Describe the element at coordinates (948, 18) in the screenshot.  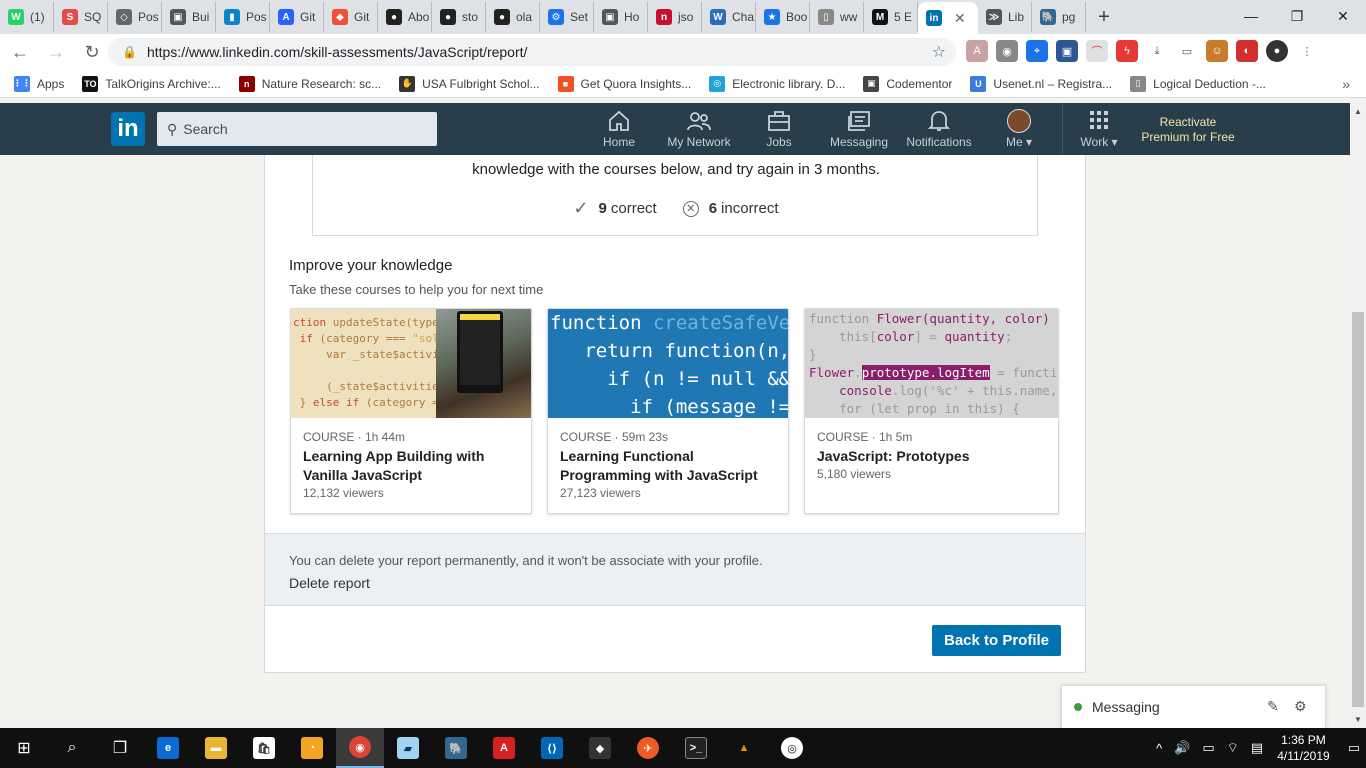
I see `browser-tab: in ✕` at that location.